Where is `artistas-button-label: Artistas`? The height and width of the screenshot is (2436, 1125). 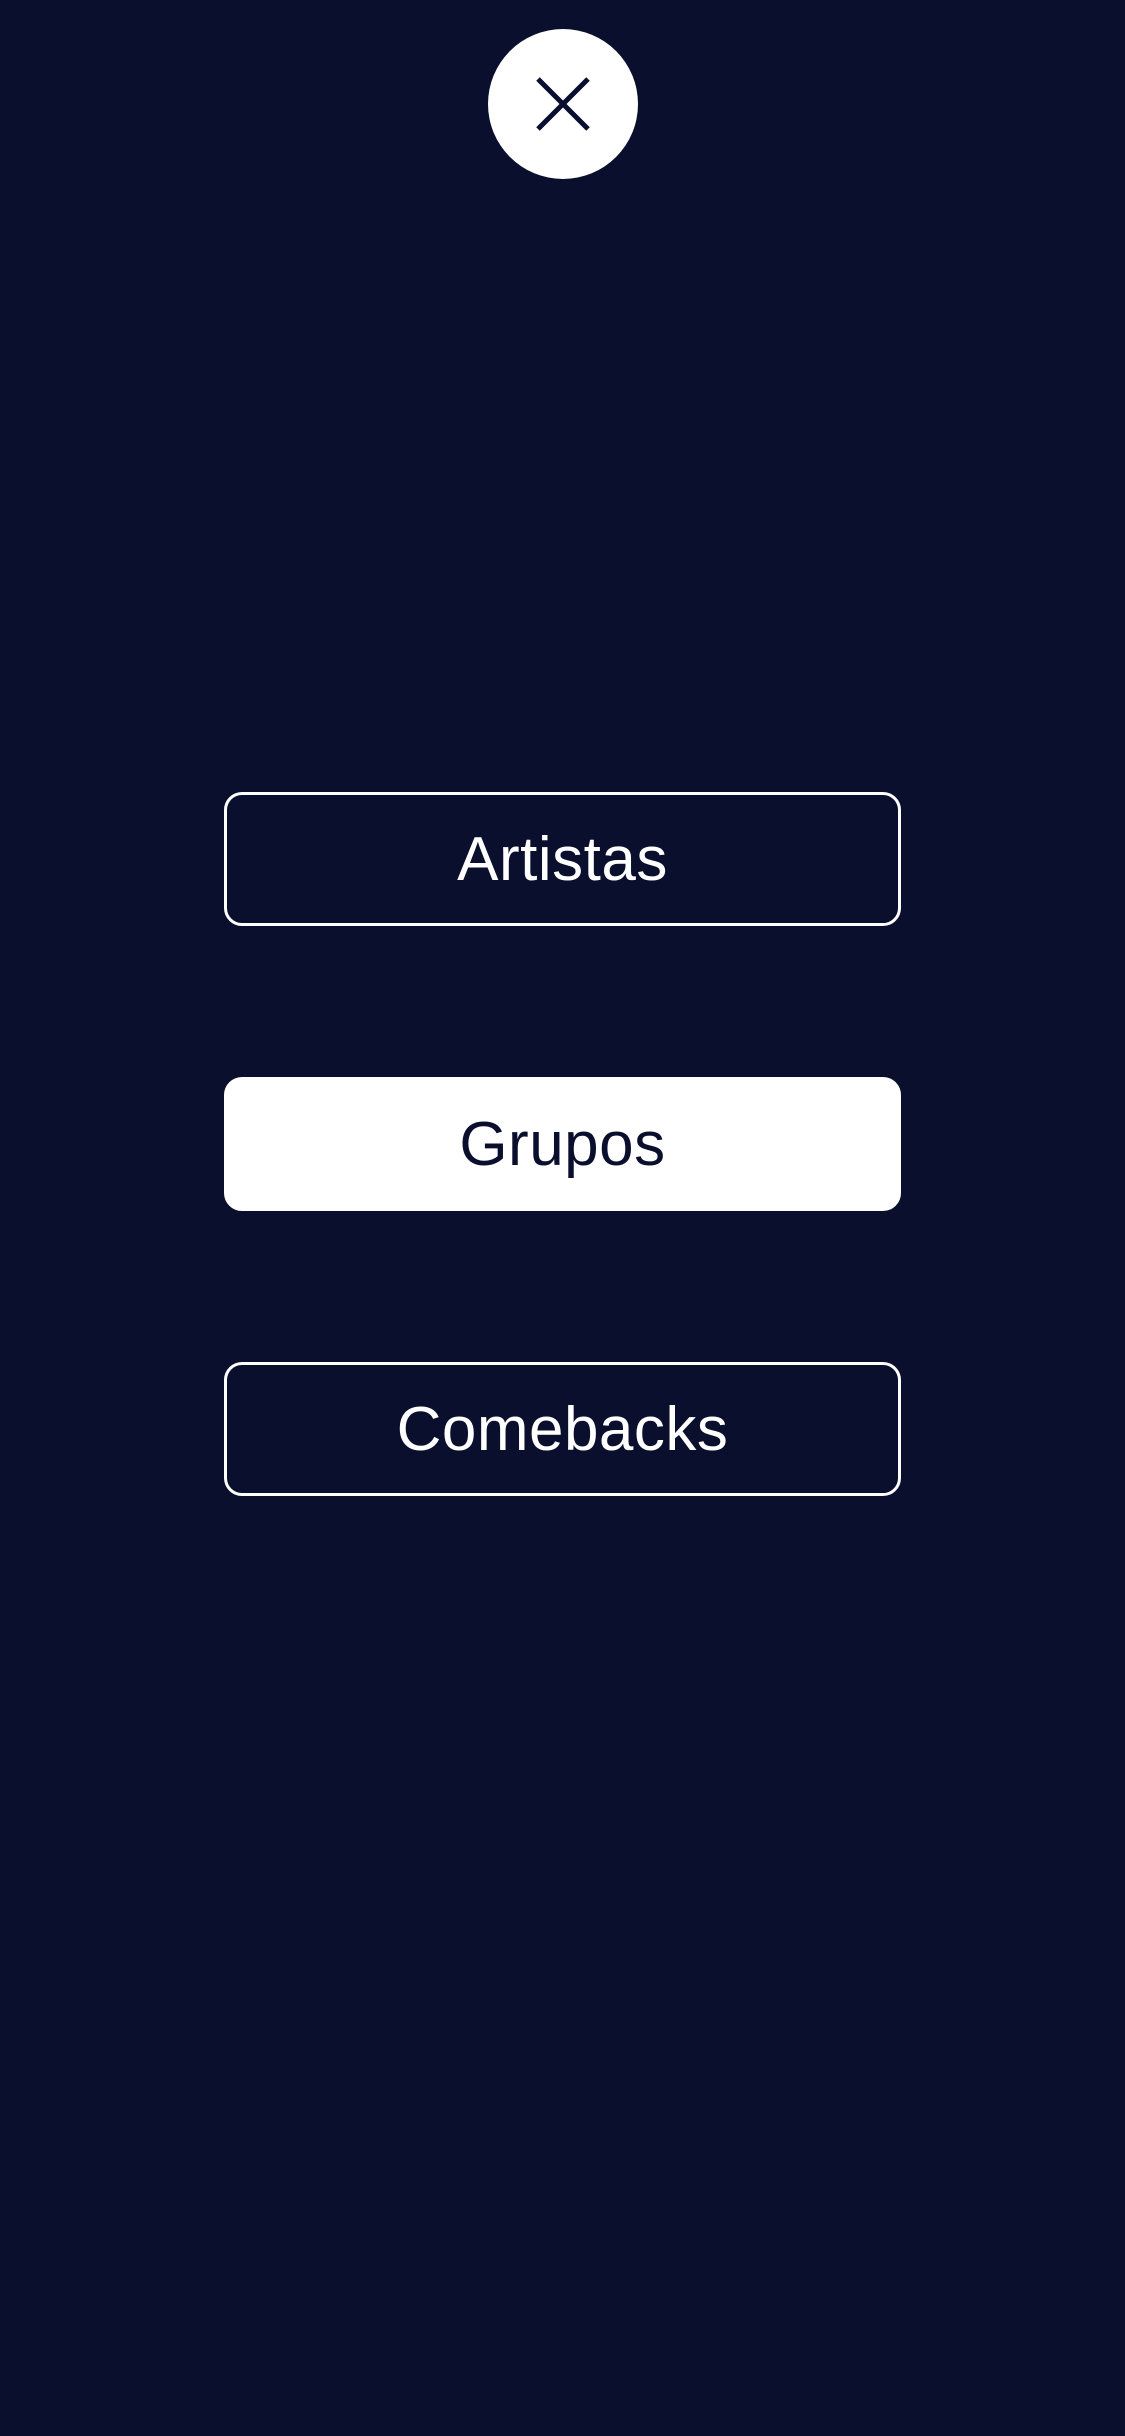
artistas-button-label: Artistas is located at coordinates (562, 859).